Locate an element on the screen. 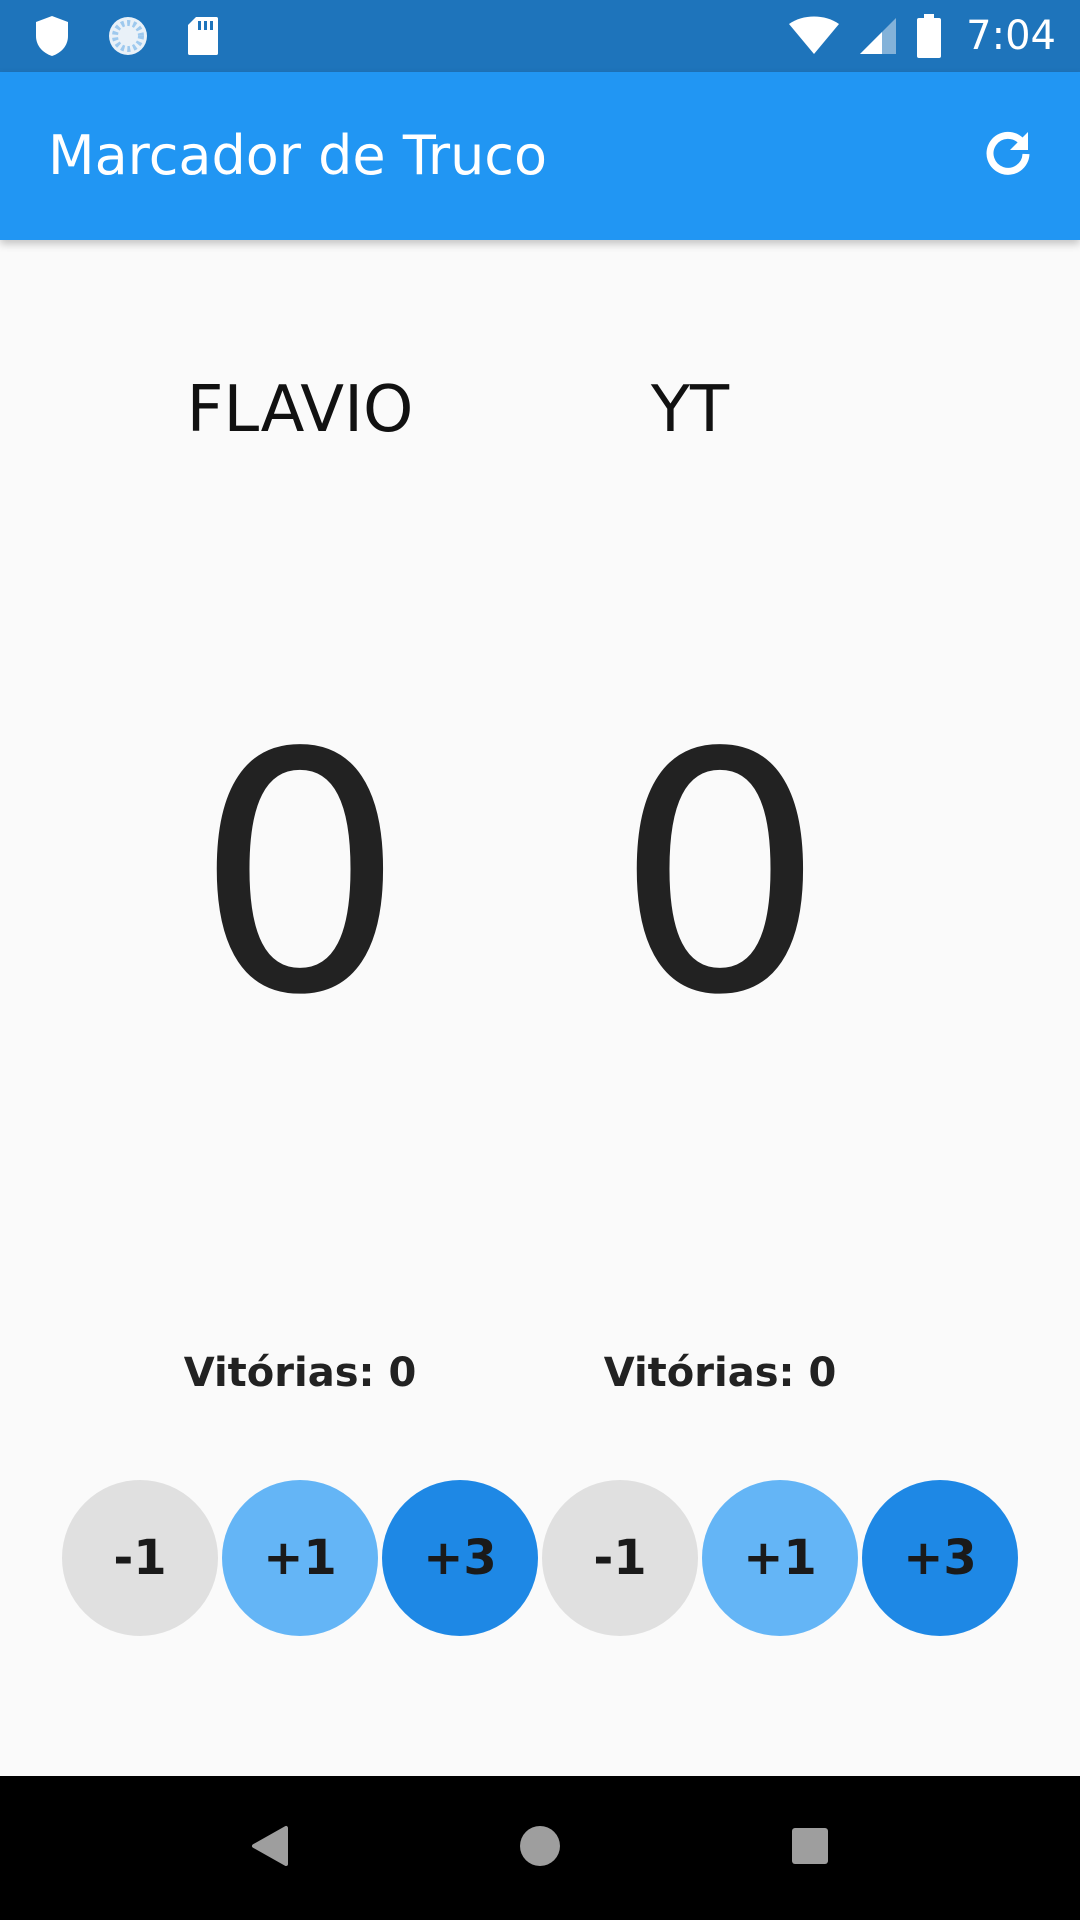  status-right-icons: 7:04 is located at coordinates (922, 36).